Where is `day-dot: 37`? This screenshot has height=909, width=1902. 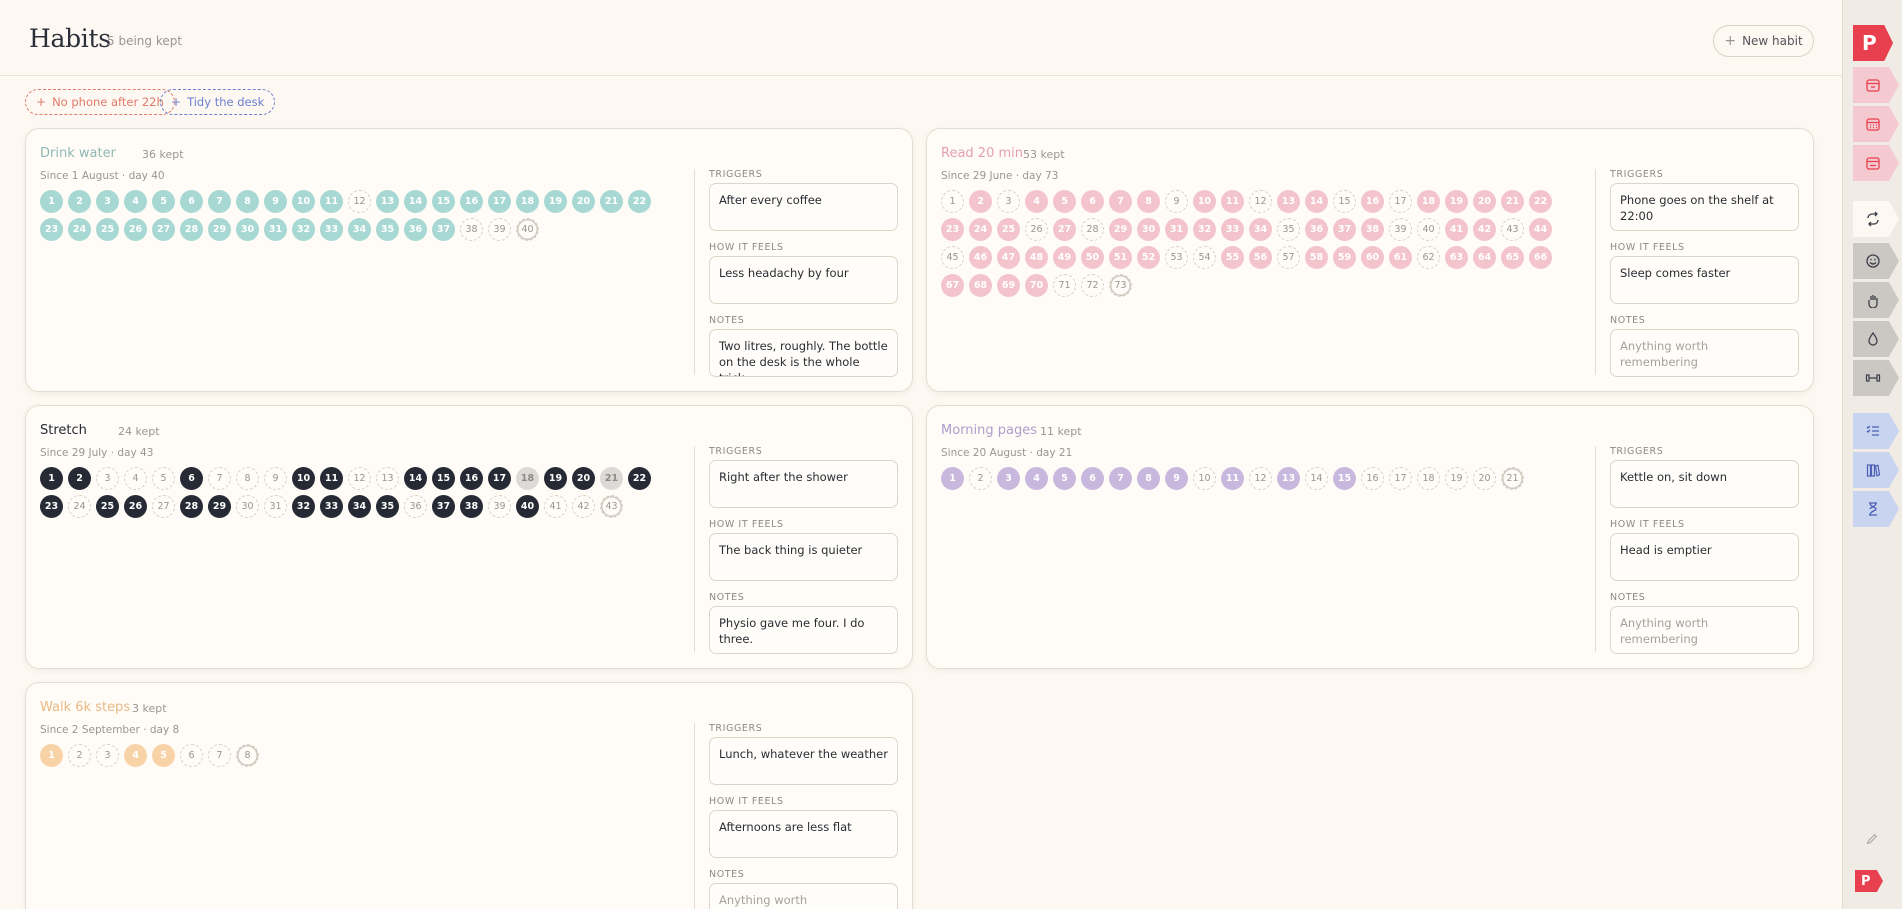
day-dot: 37 is located at coordinates (443, 229).